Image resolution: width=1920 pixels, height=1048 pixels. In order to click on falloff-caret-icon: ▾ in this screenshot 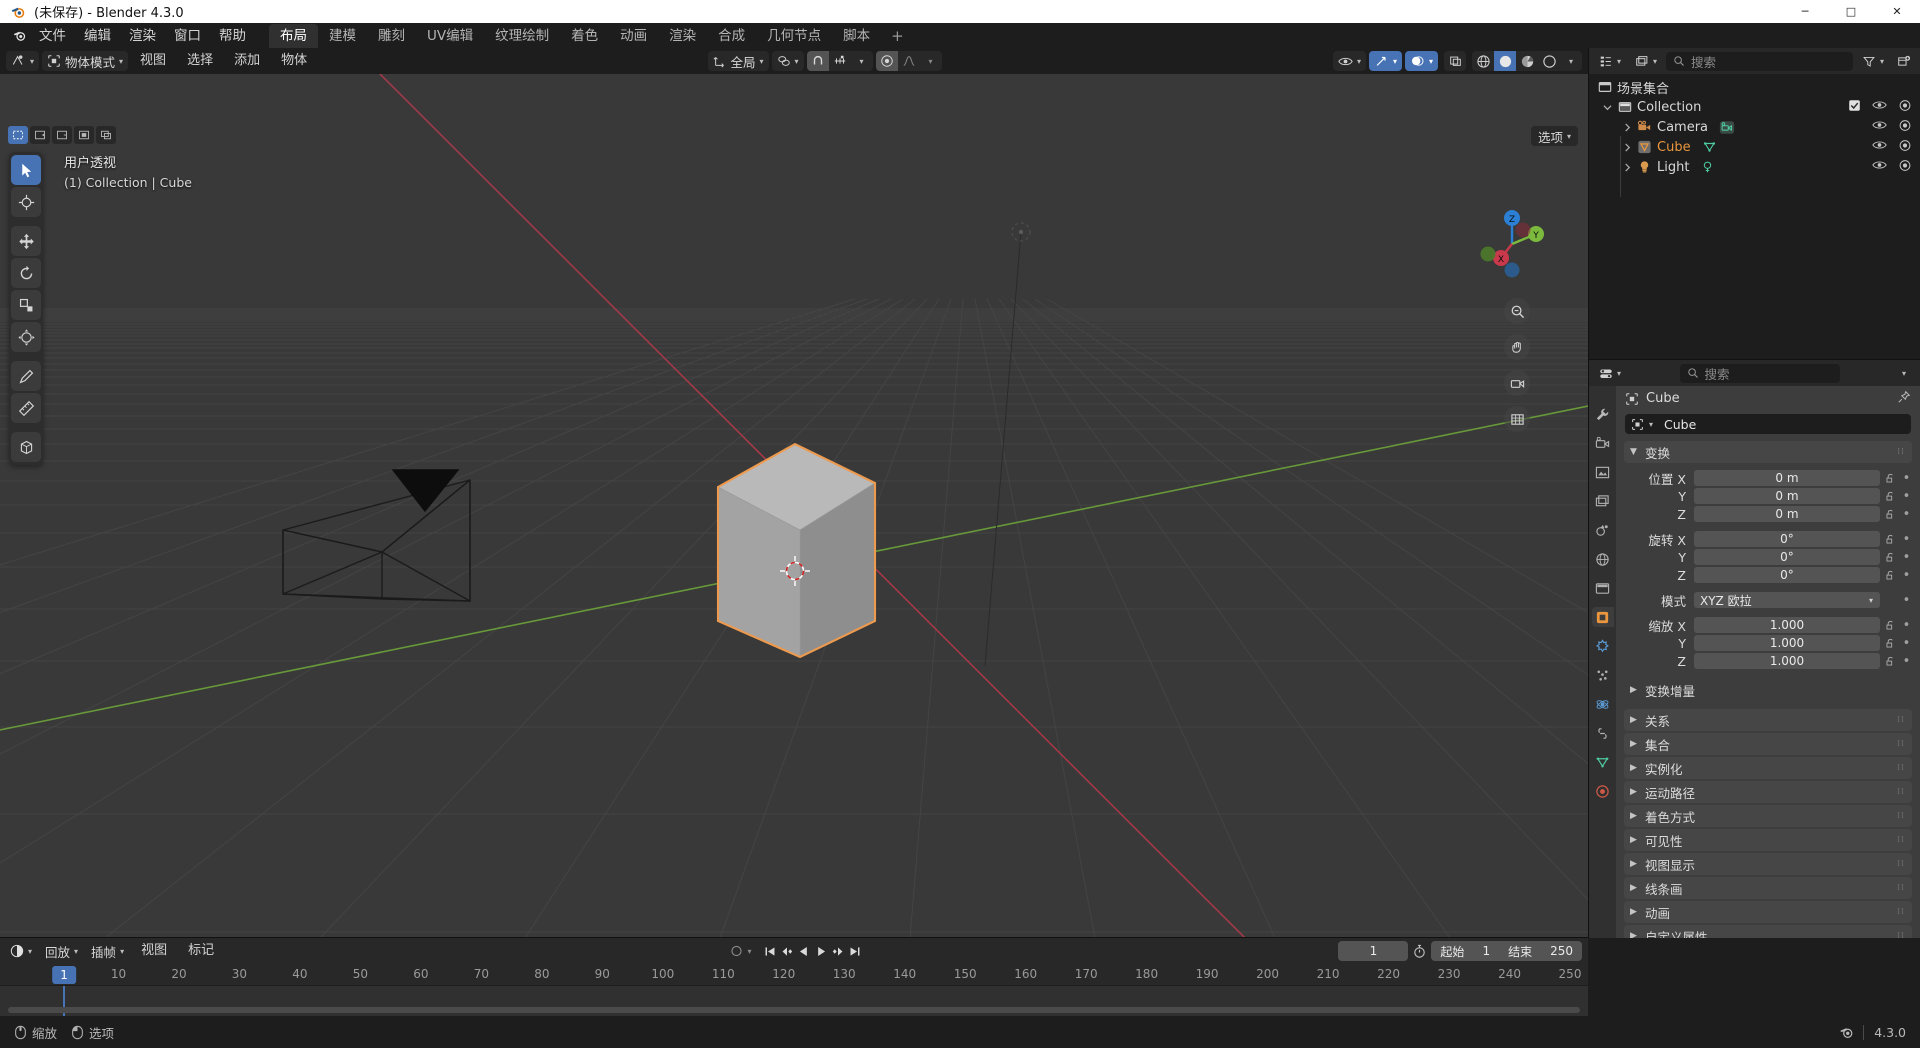, I will do `click(931, 61)`.